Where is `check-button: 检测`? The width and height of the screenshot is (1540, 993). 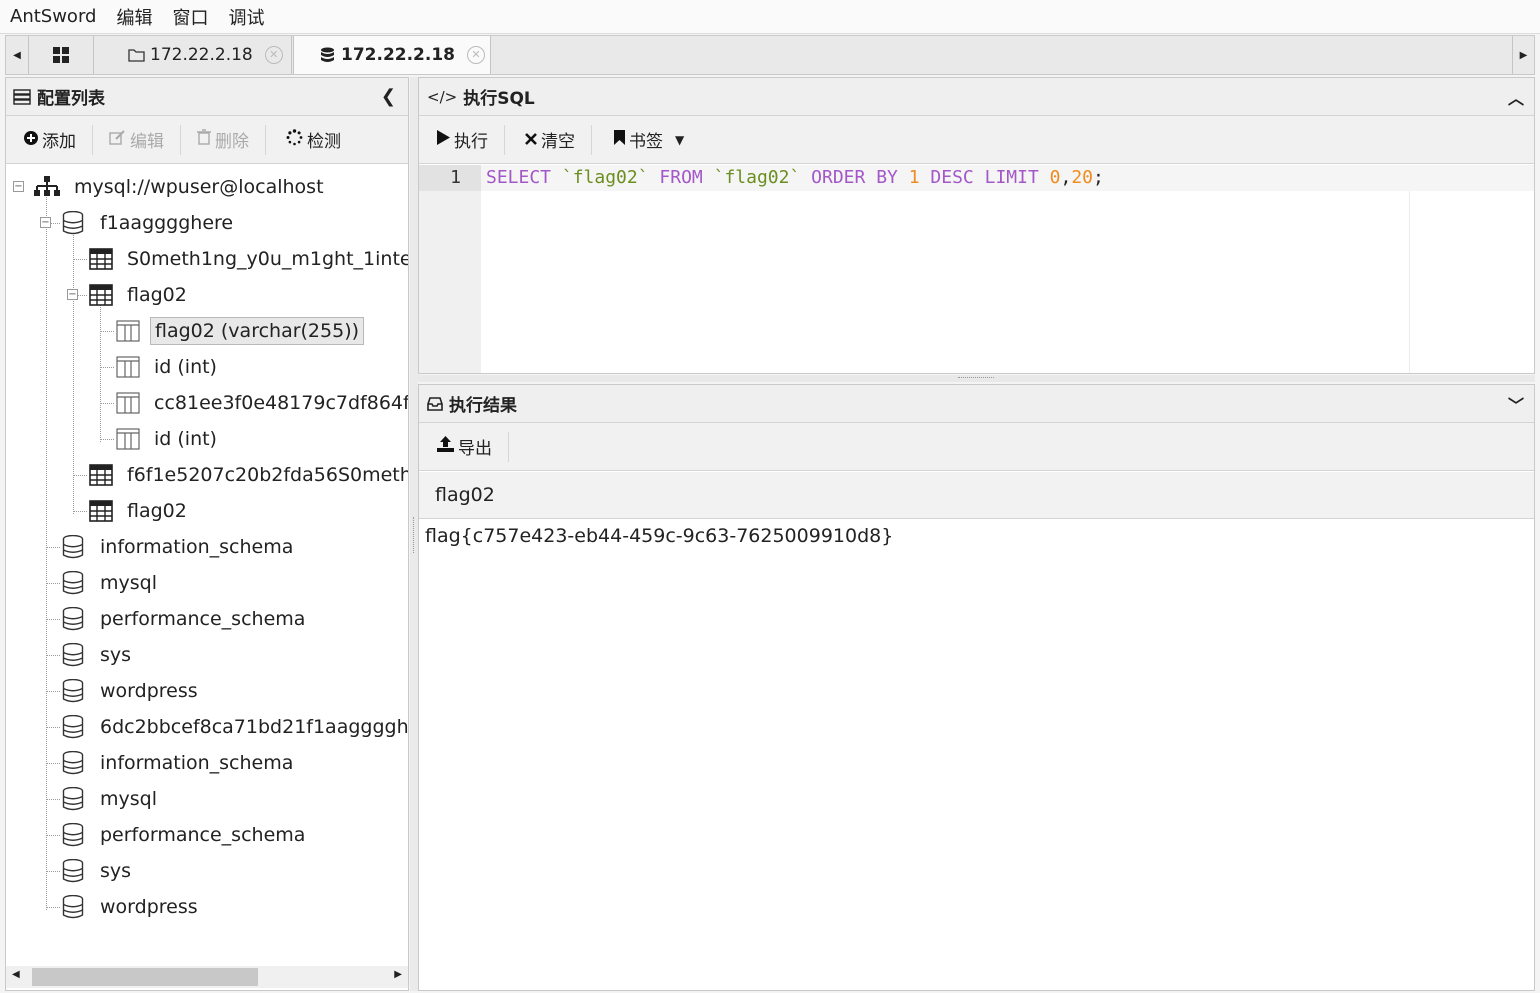
check-button: 检测 is located at coordinates (311, 140).